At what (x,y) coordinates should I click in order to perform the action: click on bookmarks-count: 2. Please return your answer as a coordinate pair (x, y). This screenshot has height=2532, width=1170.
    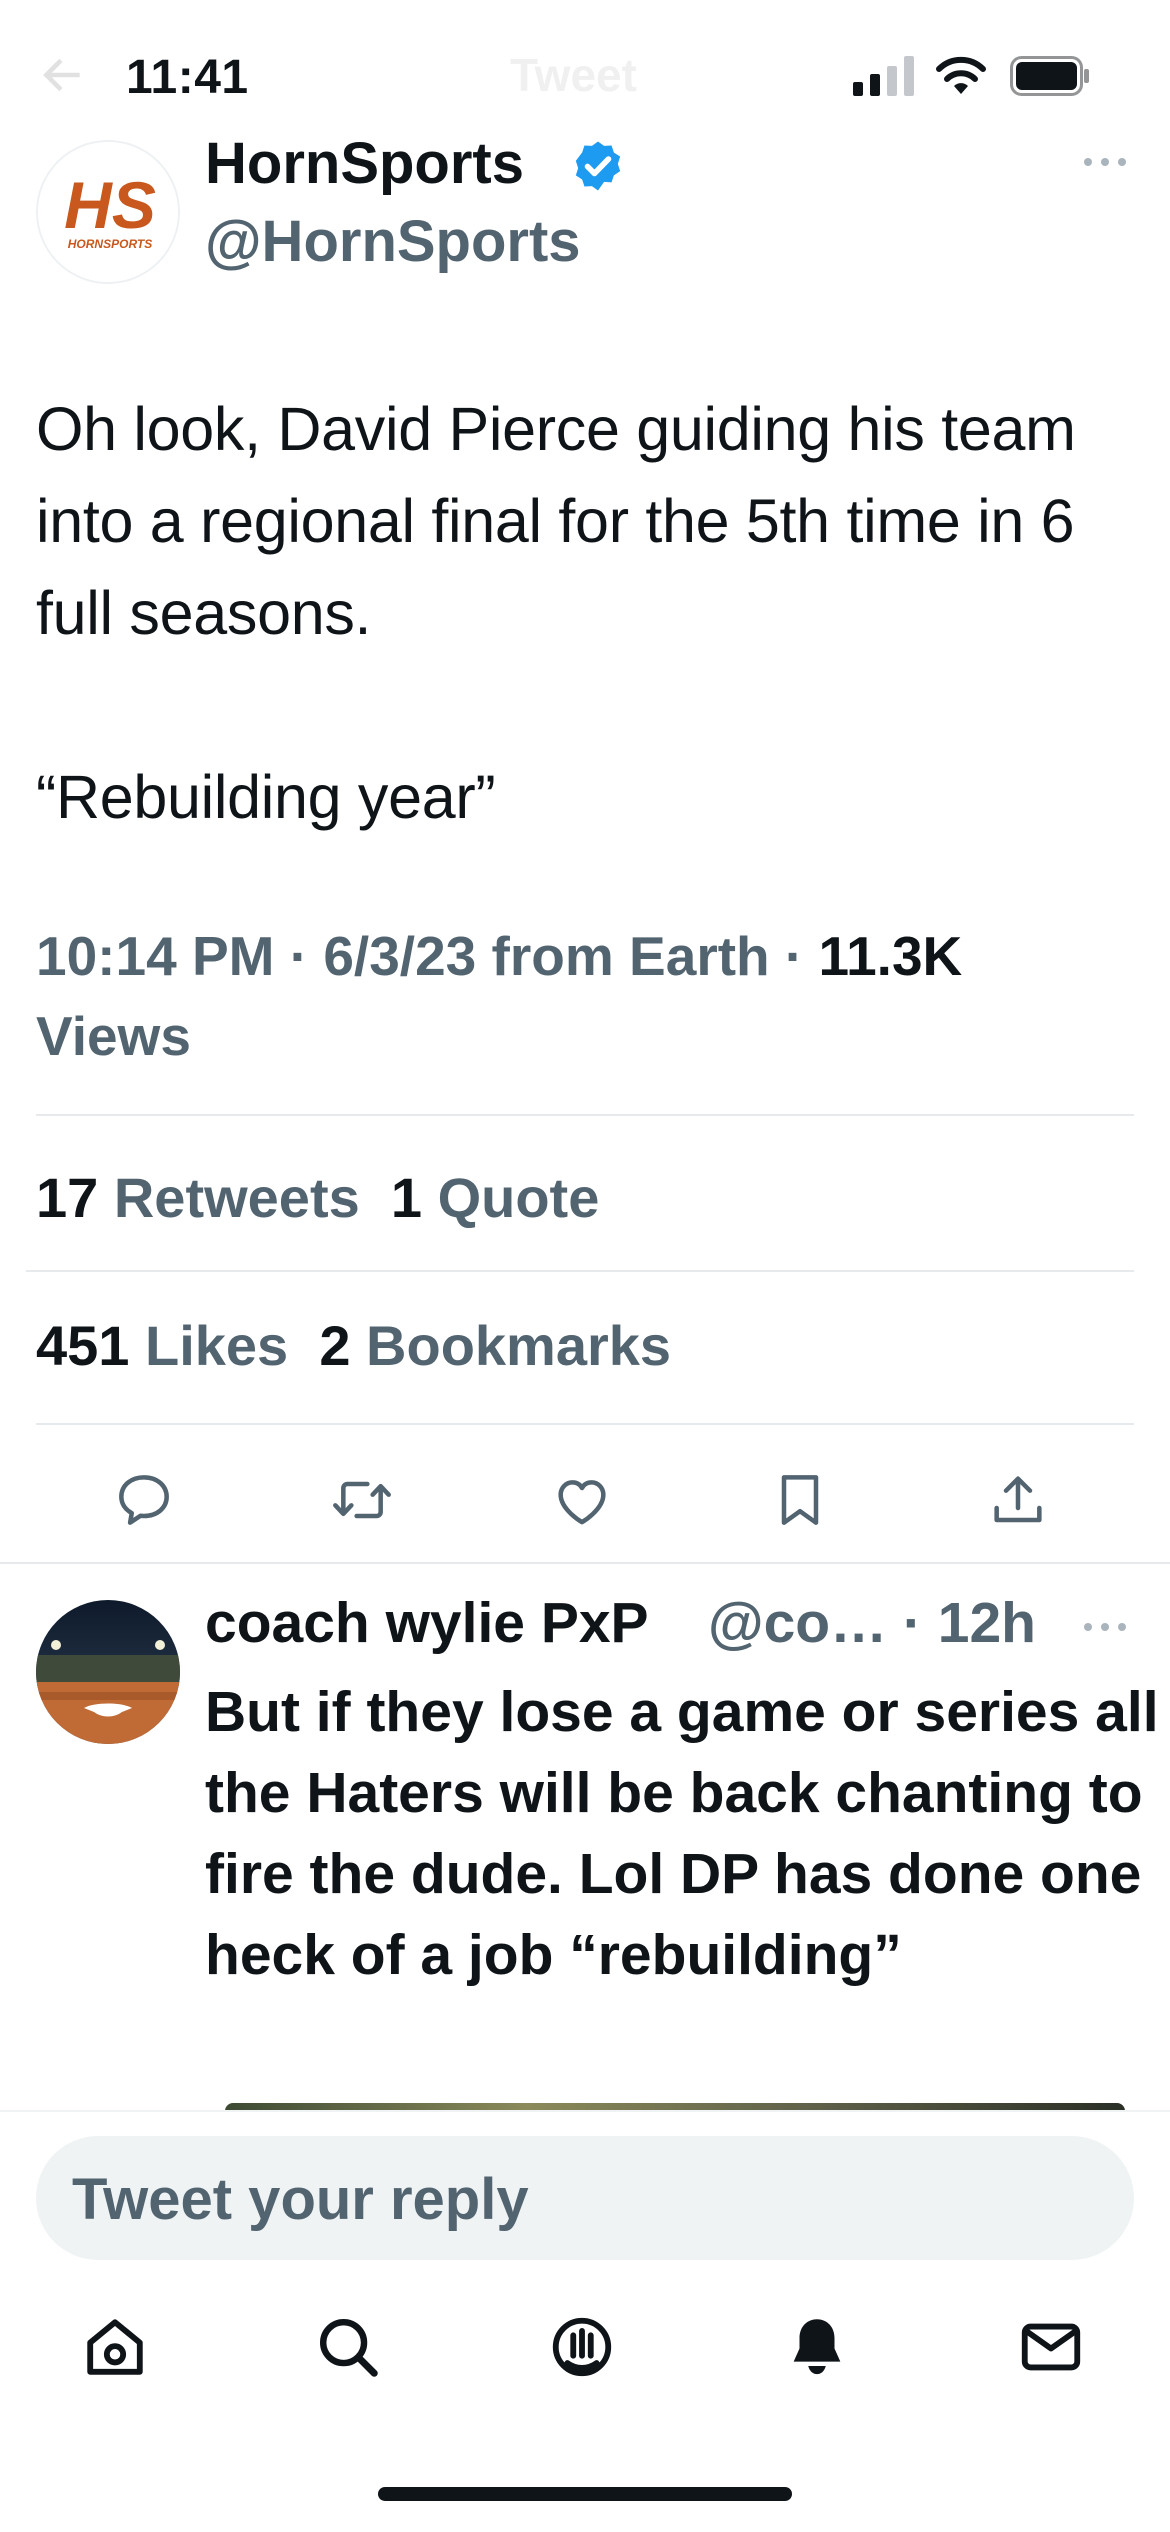
    Looking at the image, I should click on (335, 1345).